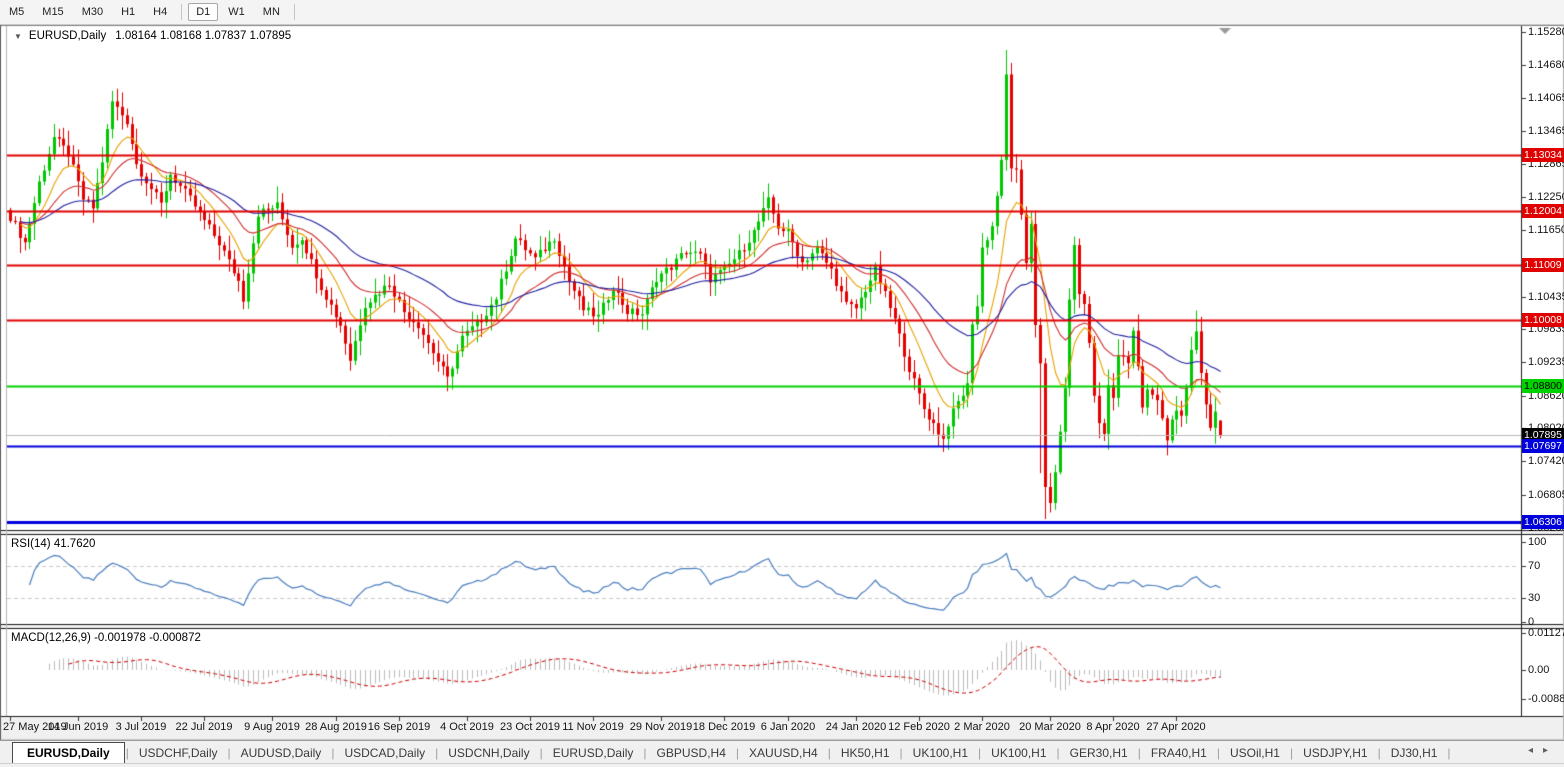 This screenshot has height=767, width=1564. What do you see at coordinates (1546, 64) in the screenshot?
I see `price-axis-tick: 1.14680` at bounding box center [1546, 64].